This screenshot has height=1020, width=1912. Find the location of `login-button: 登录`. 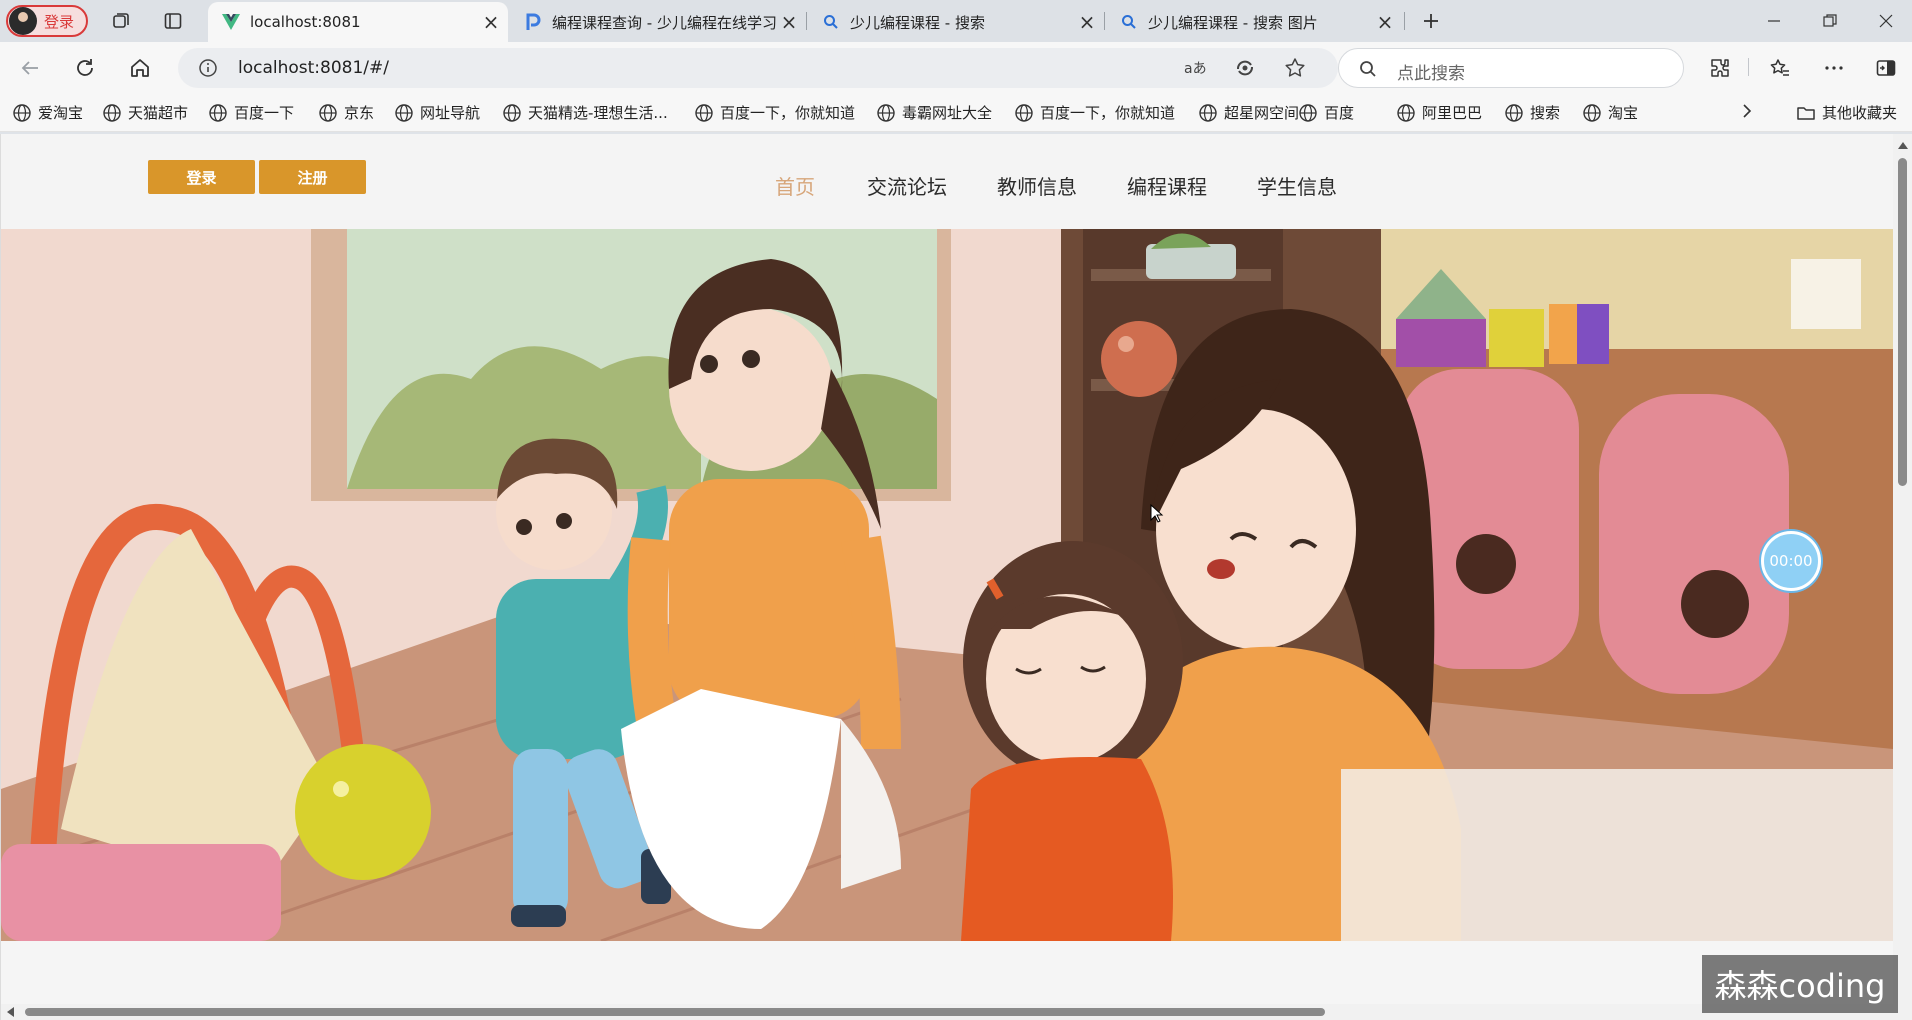

login-button: 登录 is located at coordinates (201, 177).